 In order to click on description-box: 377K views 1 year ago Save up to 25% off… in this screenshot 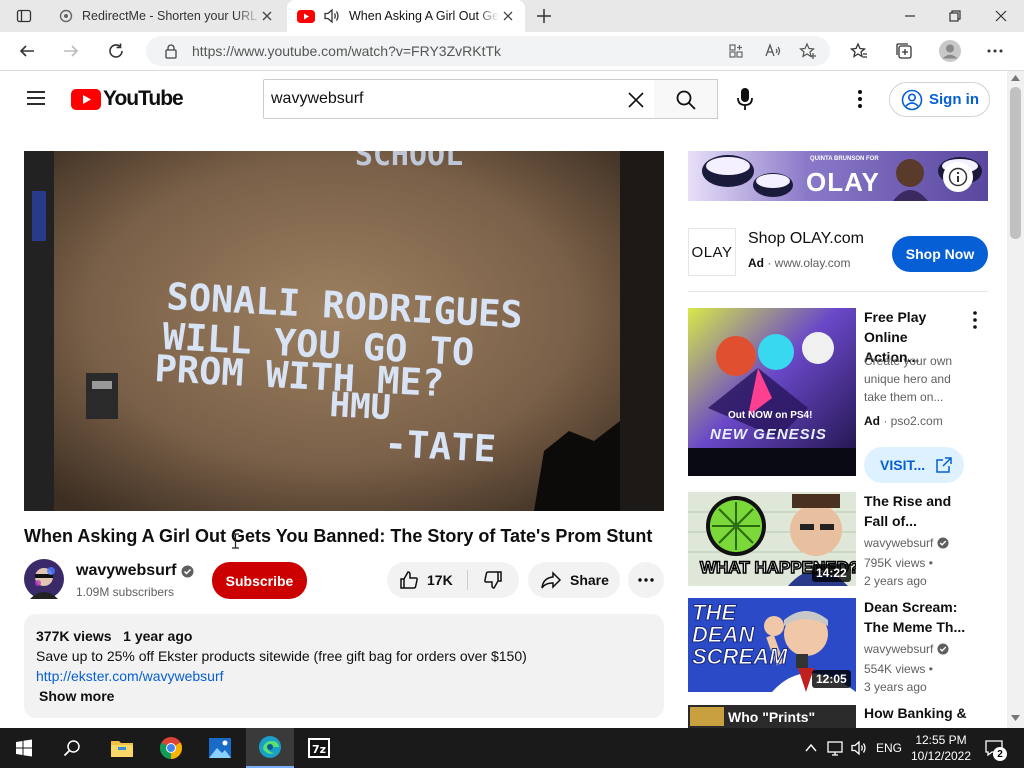, I will do `click(344, 666)`.